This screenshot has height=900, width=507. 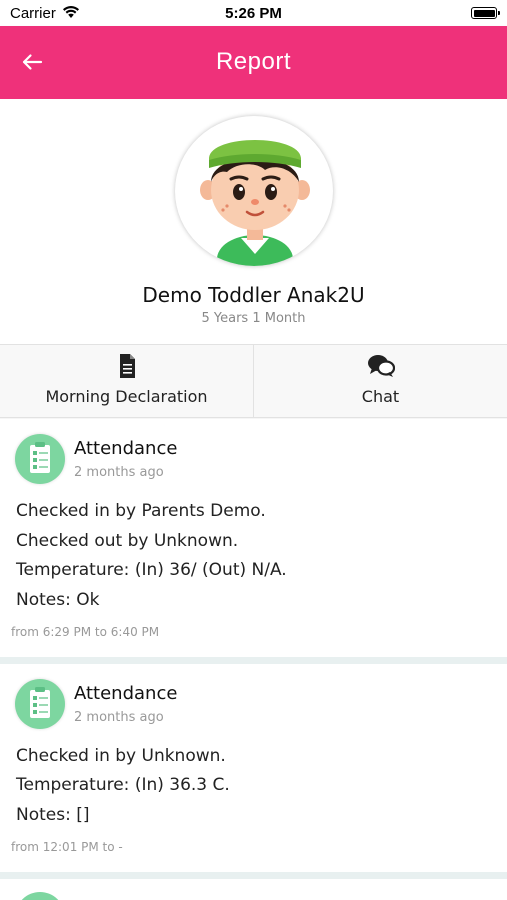 I want to click on record-line: Checked in by Unknown., so click(x=121, y=756).